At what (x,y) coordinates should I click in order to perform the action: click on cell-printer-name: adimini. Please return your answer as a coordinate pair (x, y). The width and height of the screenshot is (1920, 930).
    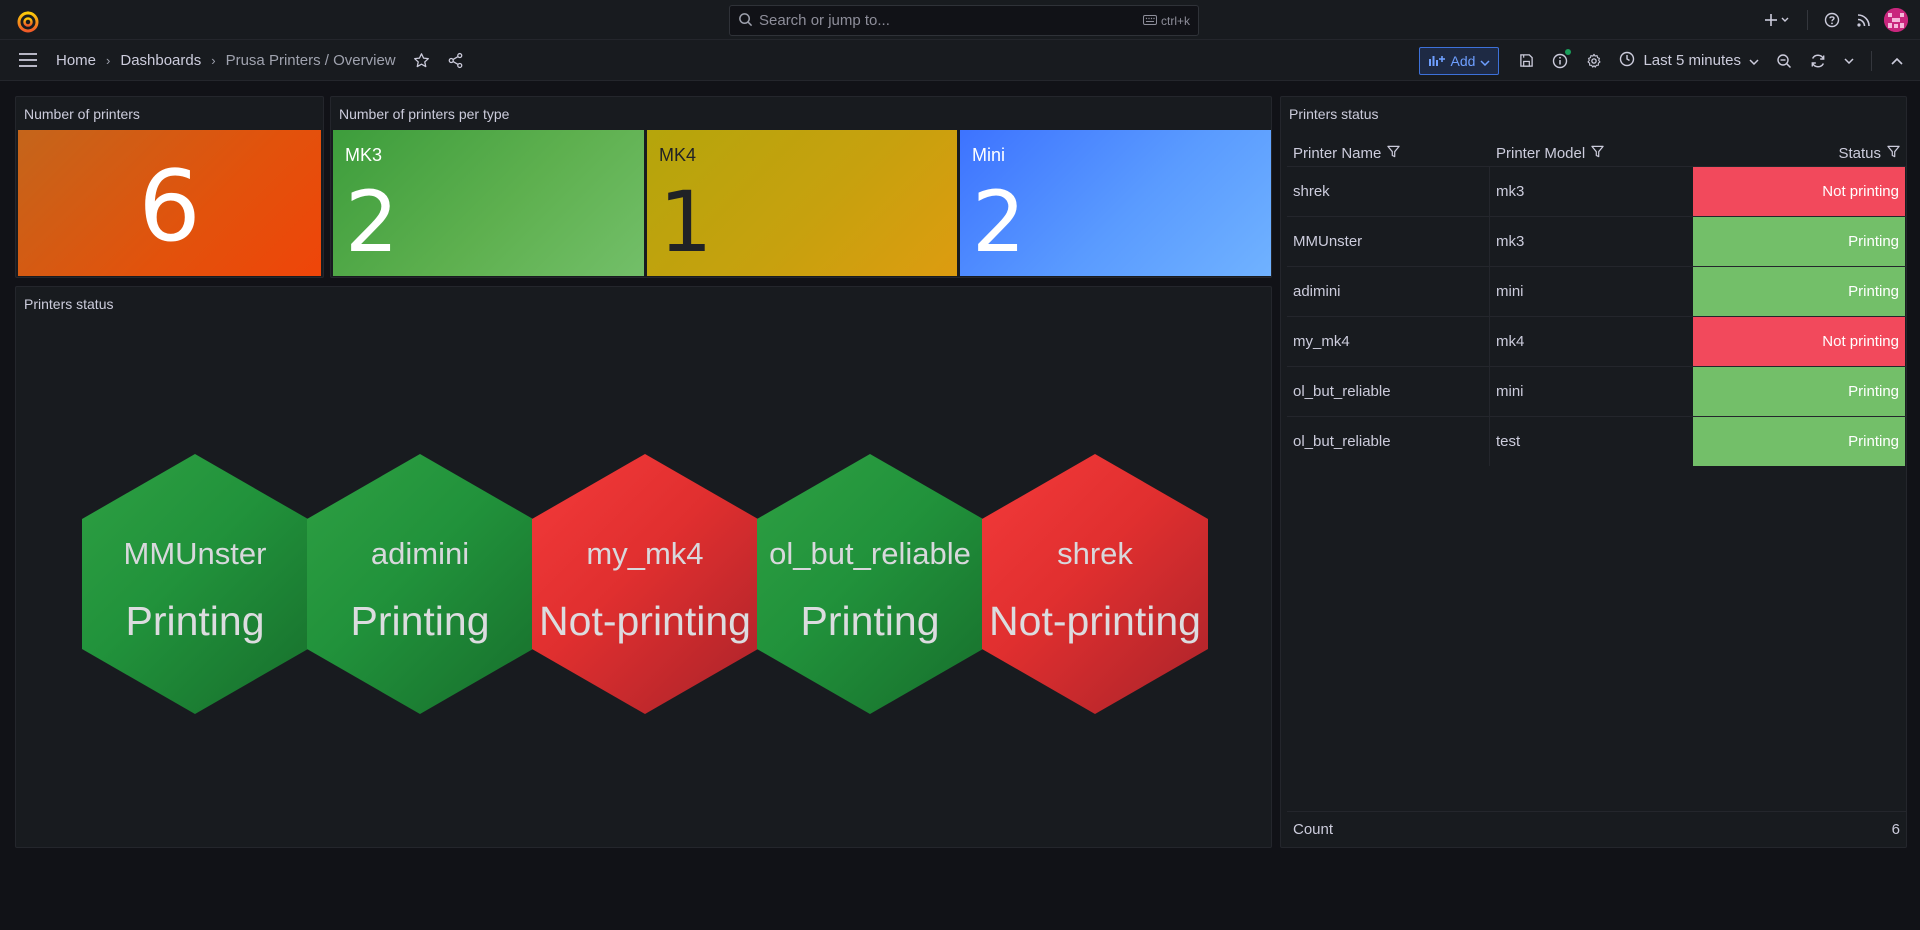
    Looking at the image, I should click on (1388, 291).